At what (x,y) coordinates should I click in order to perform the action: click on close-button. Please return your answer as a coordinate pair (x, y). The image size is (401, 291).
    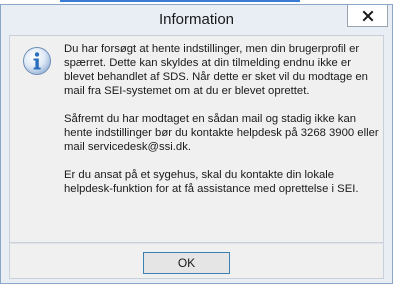
    Looking at the image, I should click on (367, 16).